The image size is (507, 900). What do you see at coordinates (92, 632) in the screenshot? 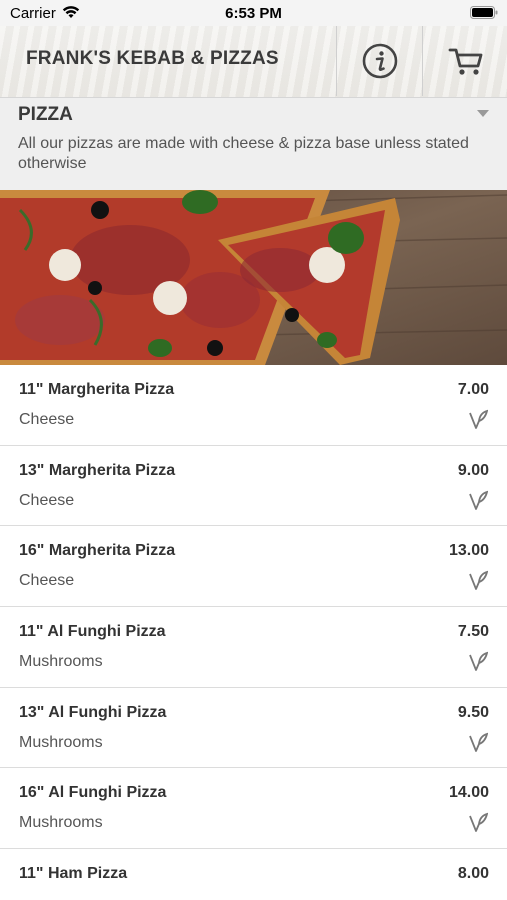
I see `item-name: 11" Al Funghi Pizza` at bounding box center [92, 632].